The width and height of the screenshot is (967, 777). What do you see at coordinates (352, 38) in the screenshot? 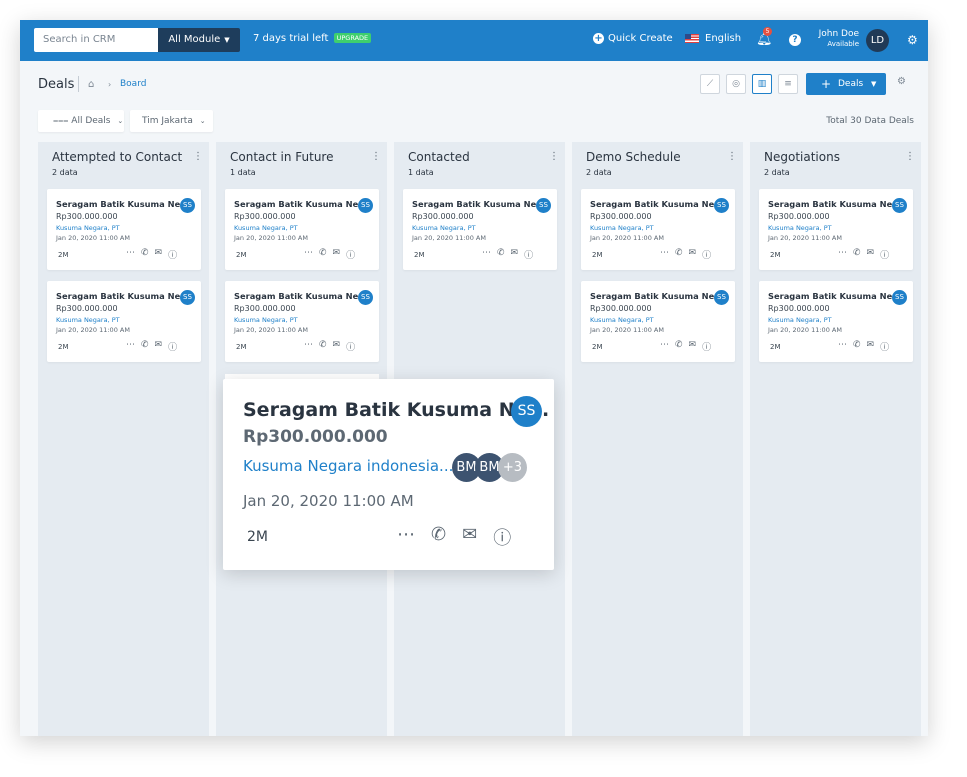
I see `upgrade-badge: UPGRADE` at bounding box center [352, 38].